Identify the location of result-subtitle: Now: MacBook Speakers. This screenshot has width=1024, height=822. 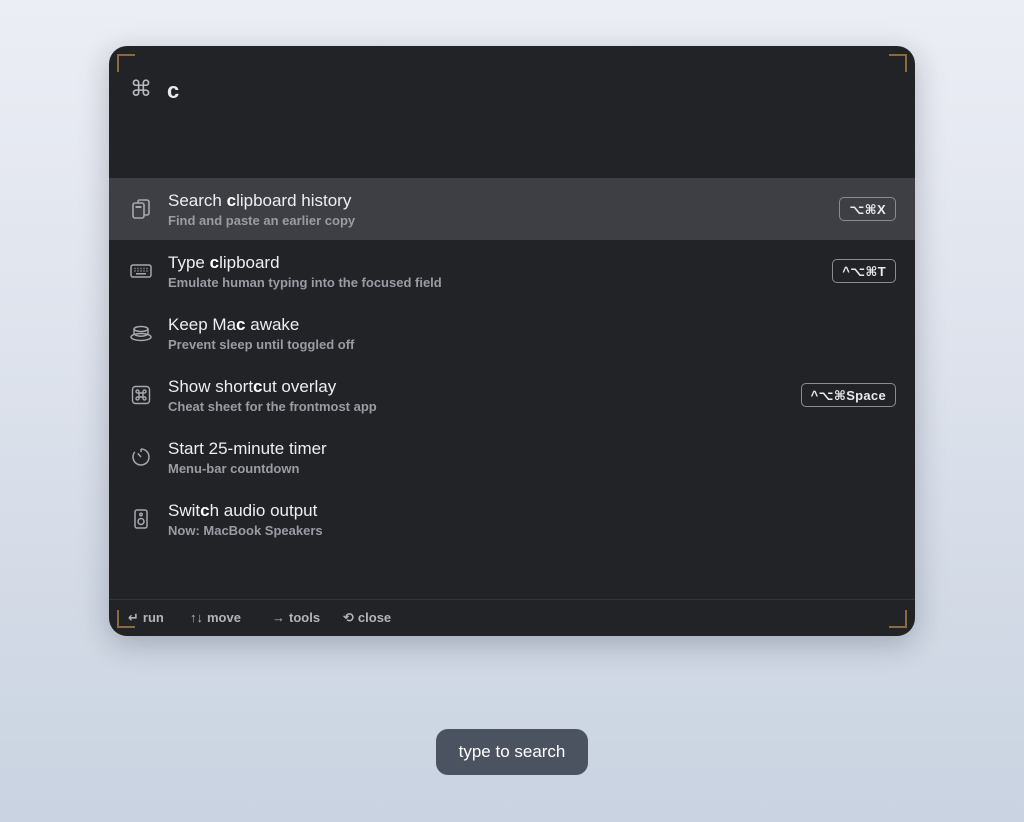
(245, 530).